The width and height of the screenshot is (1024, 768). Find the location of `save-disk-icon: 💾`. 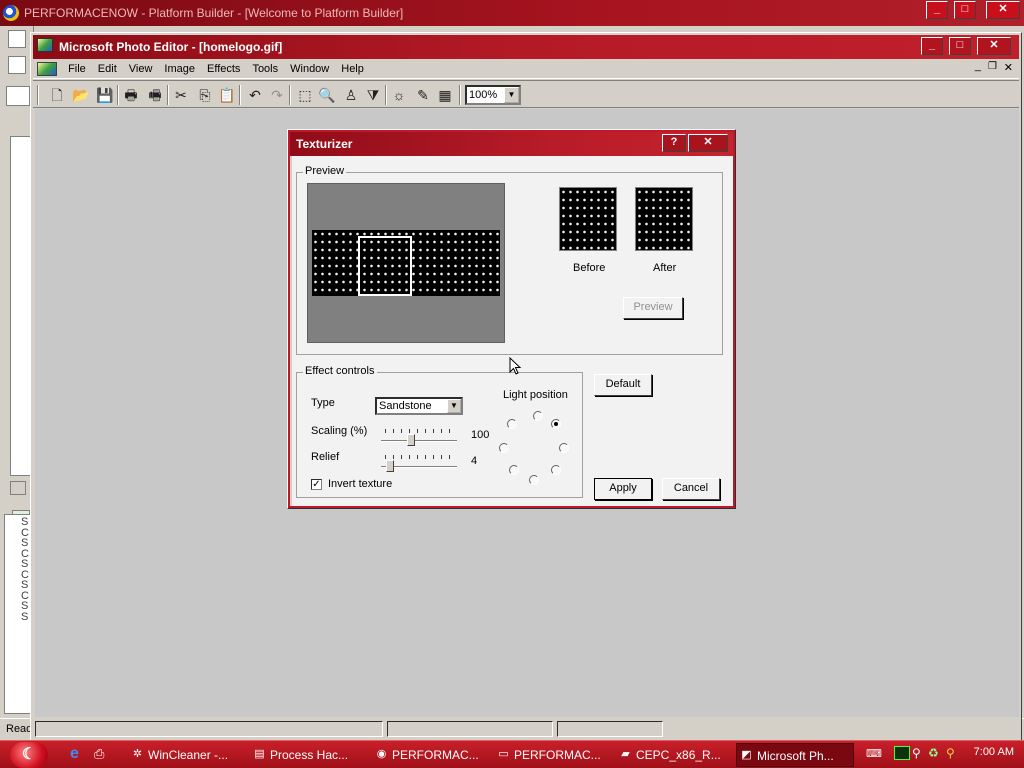

save-disk-icon: 💾 is located at coordinates (105, 95).